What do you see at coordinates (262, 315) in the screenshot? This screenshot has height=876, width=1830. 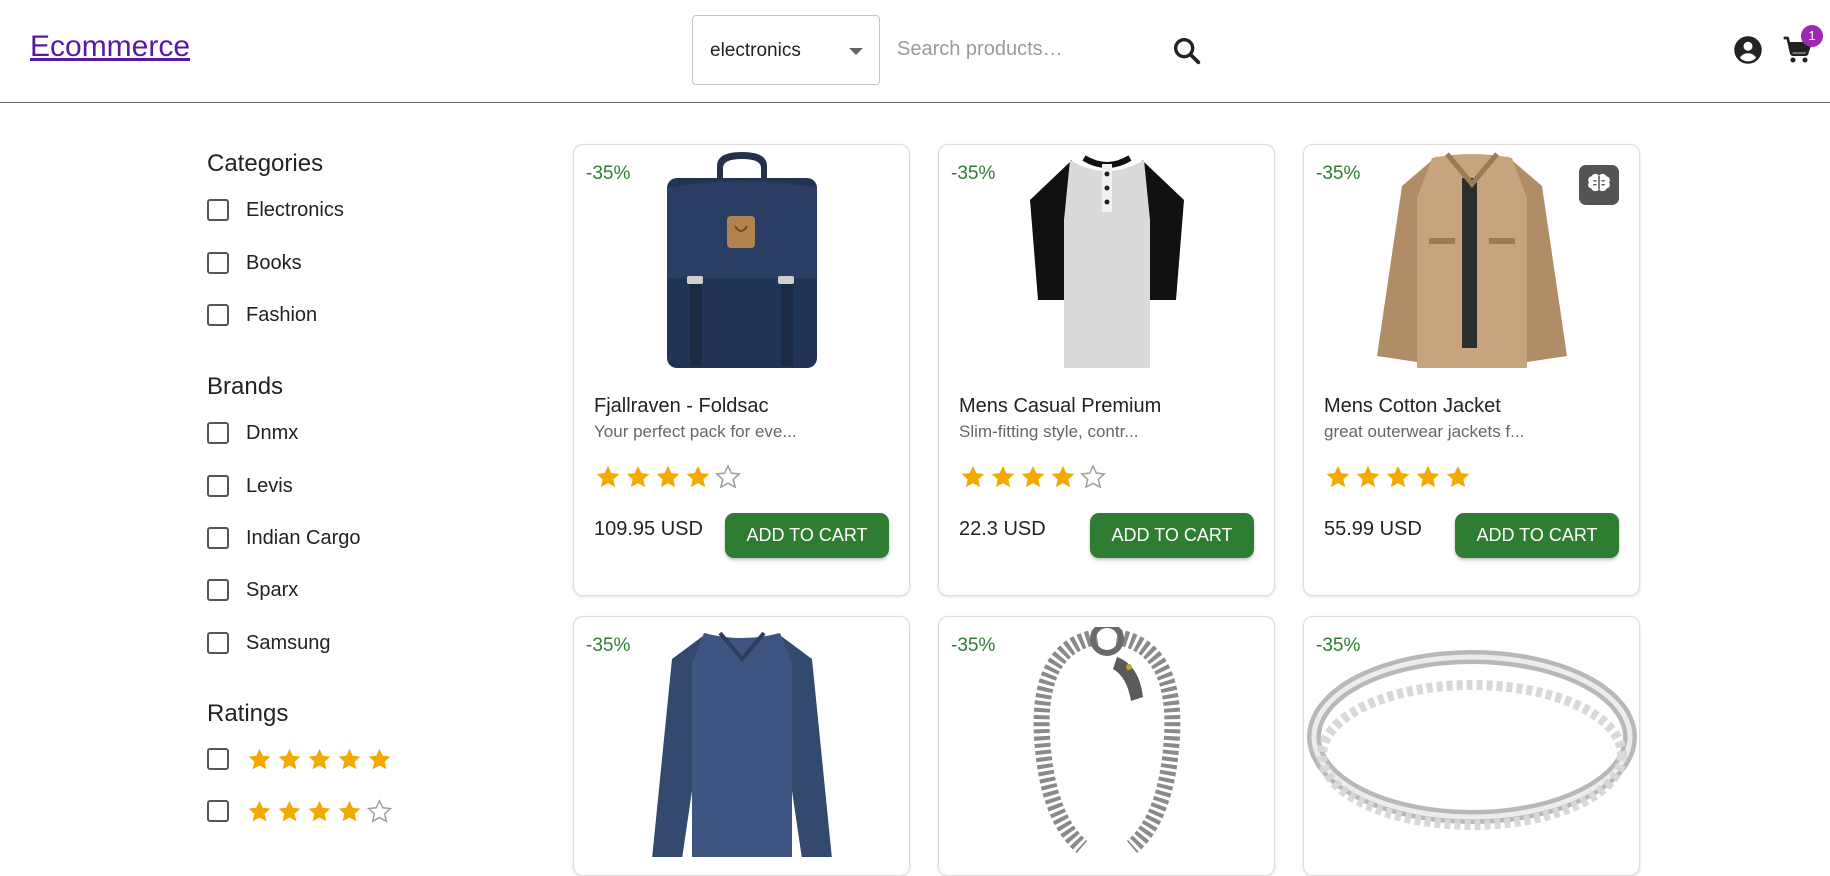 I see `filter-category-fashion: Fashion` at bounding box center [262, 315].